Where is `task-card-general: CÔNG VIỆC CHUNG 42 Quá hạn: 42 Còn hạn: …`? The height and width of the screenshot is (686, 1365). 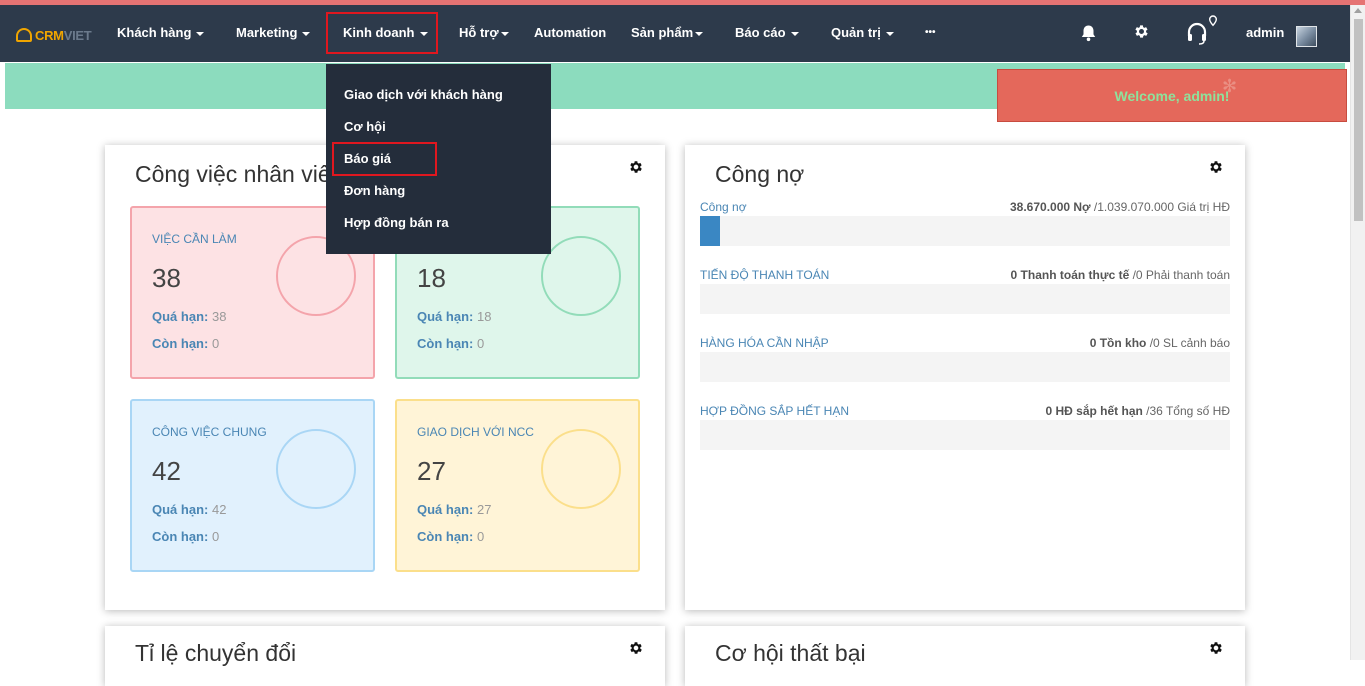 task-card-general: CÔNG VIỆC CHUNG 42 Quá hạn: 42 Còn hạn: … is located at coordinates (252, 485).